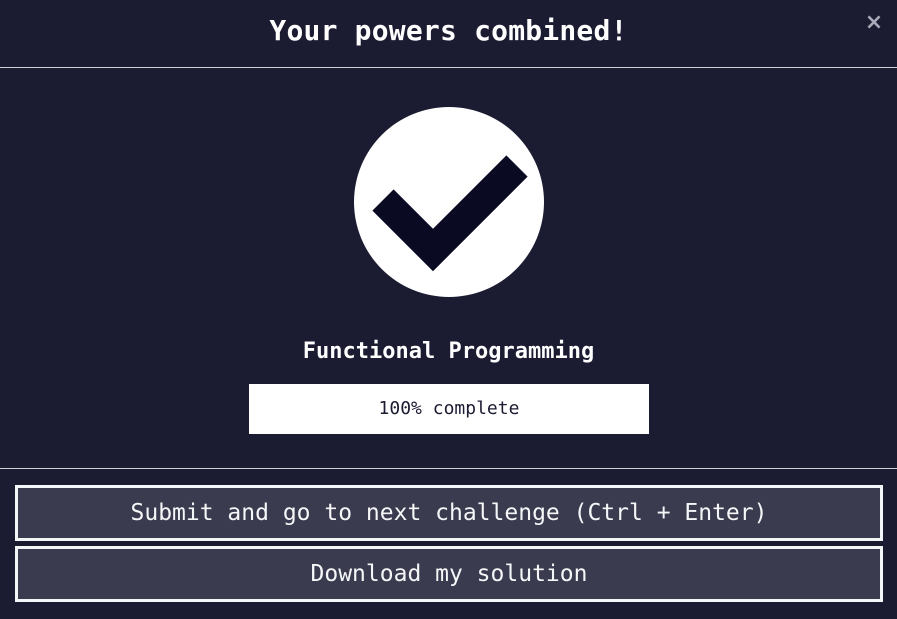  Describe the element at coordinates (449, 202) in the screenshot. I see `check-circle-icon` at that location.